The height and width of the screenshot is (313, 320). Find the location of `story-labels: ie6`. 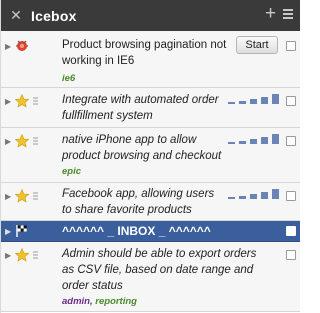

story-labels: ie6 is located at coordinates (68, 78).